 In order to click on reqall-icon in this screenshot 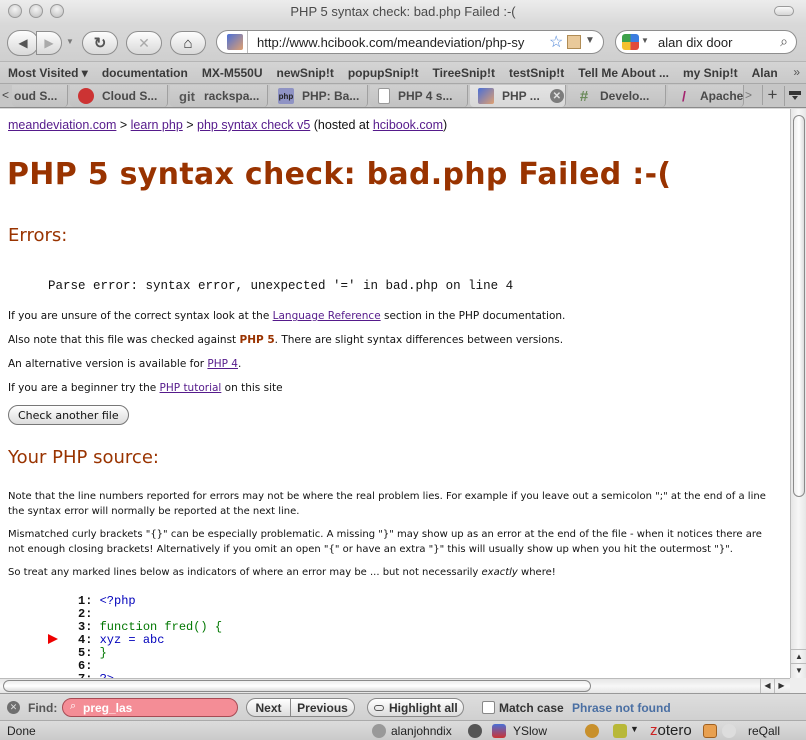, I will do `click(729, 731)`.